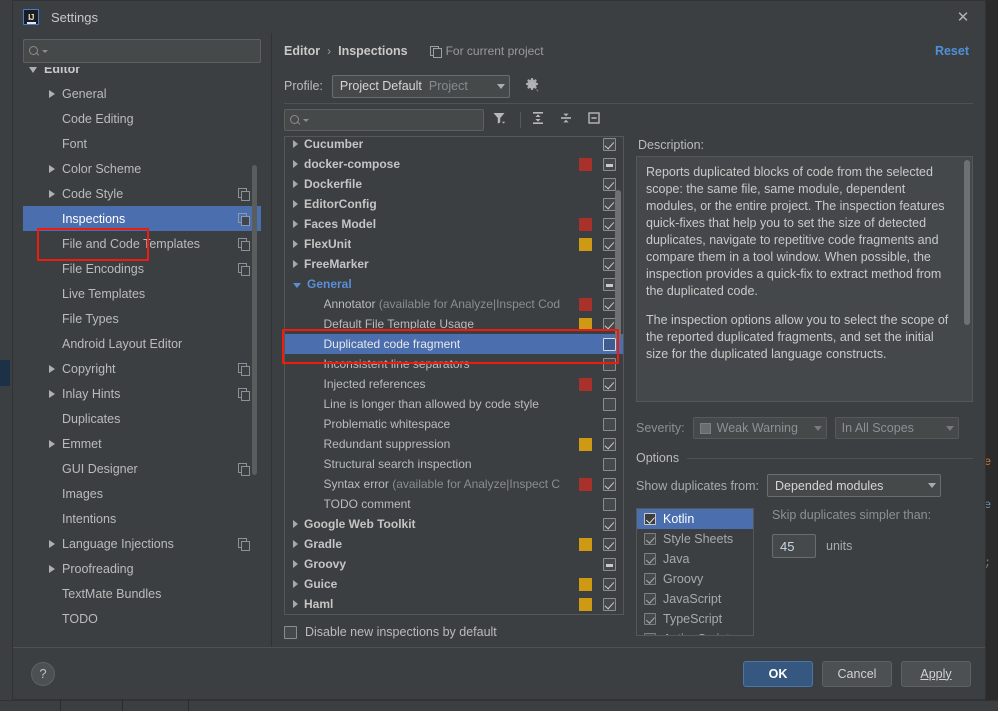  What do you see at coordinates (142, 518) in the screenshot?
I see `sidebar-item-intentions: Intentions` at bounding box center [142, 518].